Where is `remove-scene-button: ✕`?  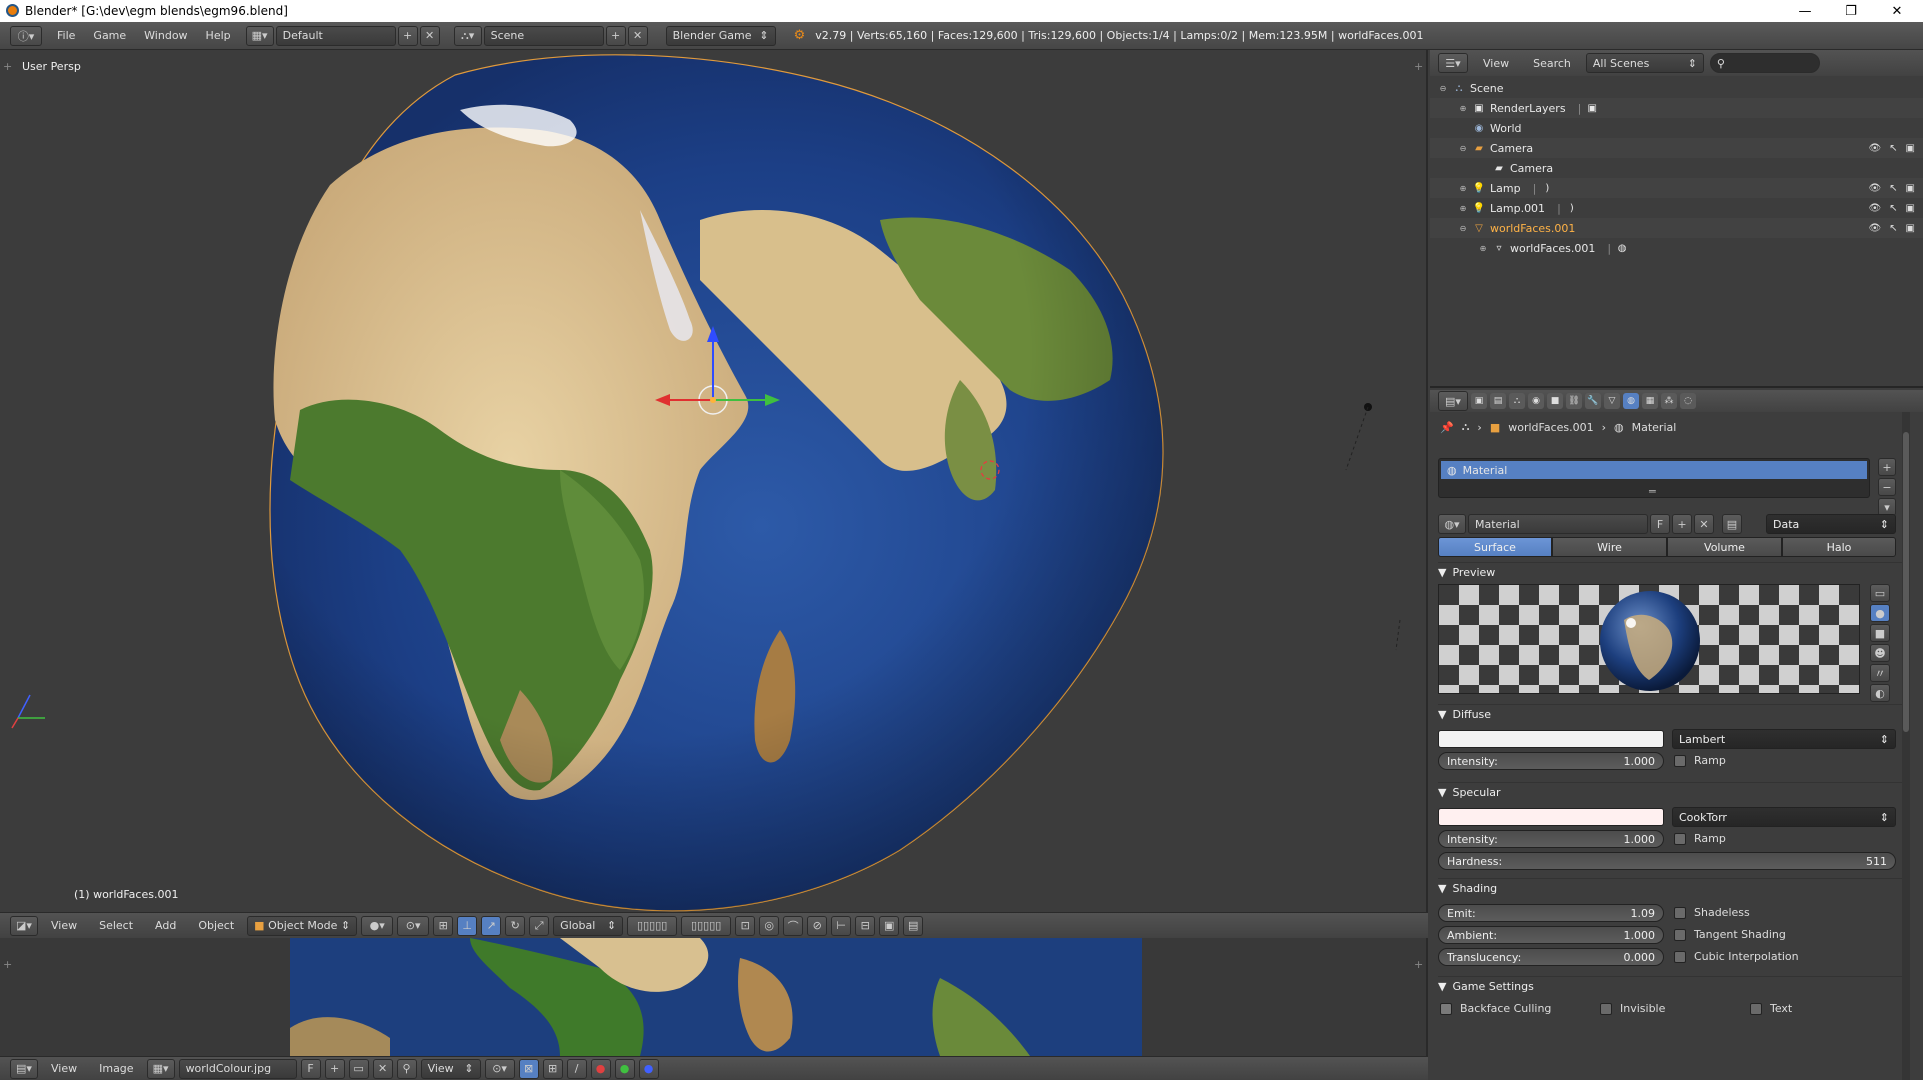 remove-scene-button: ✕ is located at coordinates (637, 35).